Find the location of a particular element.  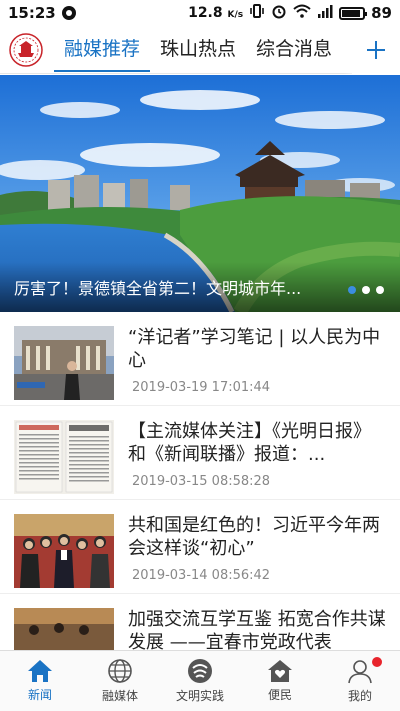

practice-icon is located at coordinates (200, 671).